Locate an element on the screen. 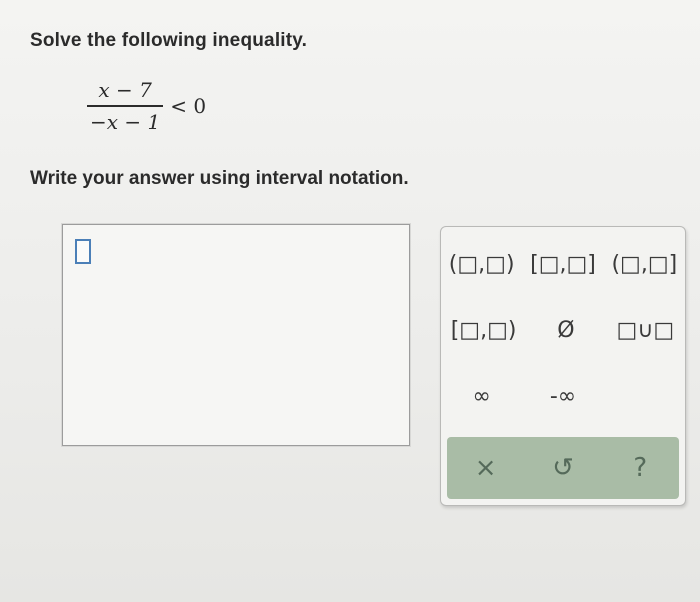 This screenshot has height=602, width=700. relation: < 0 is located at coordinates (188, 106).